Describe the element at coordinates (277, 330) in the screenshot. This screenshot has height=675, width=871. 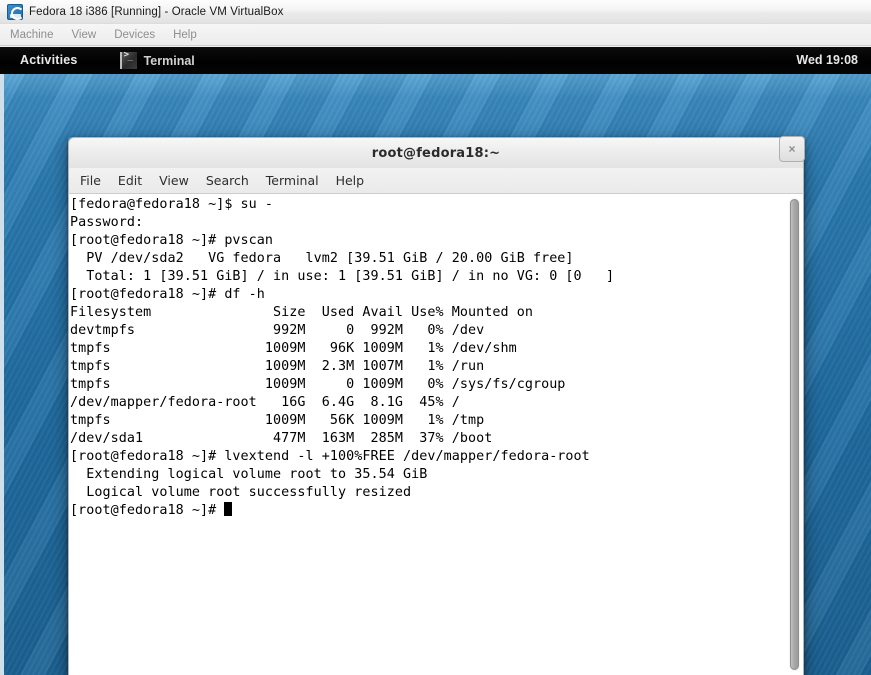
I see `terminal-line: devtmpfs 992M 0 992M 0% /dev` at that location.